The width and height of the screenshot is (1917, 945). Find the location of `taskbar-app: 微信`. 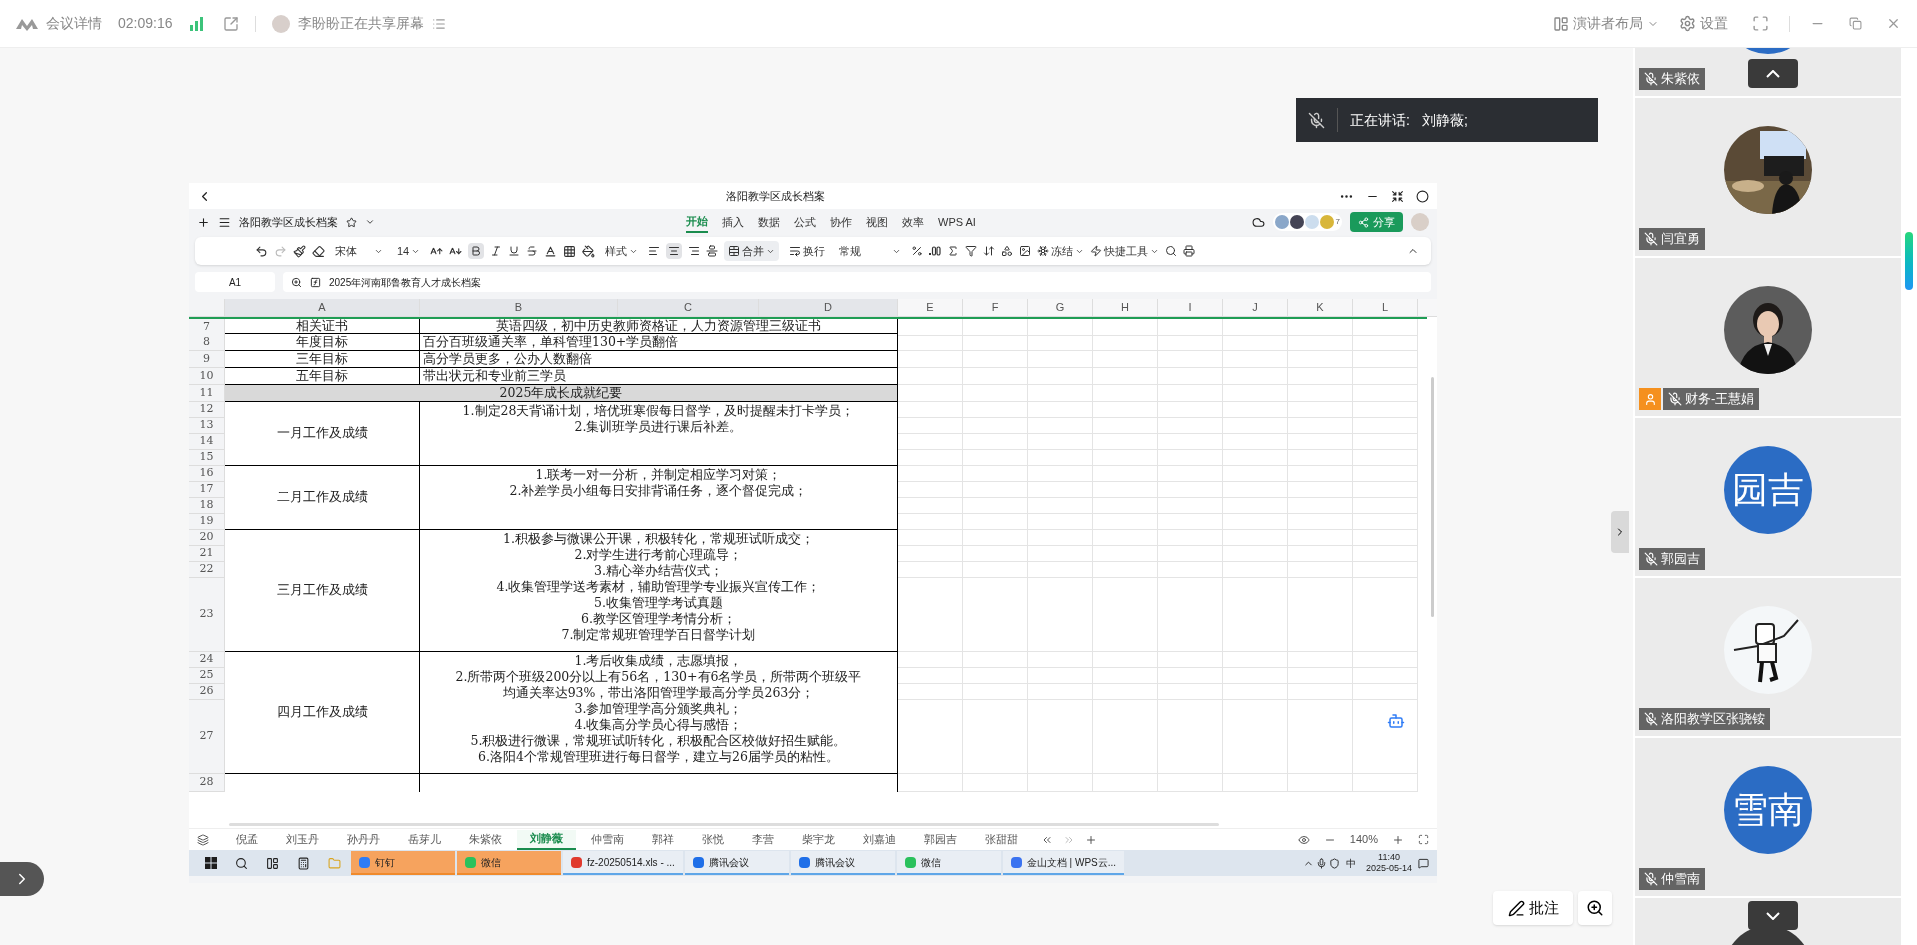

taskbar-app: 微信 is located at coordinates (509, 863).